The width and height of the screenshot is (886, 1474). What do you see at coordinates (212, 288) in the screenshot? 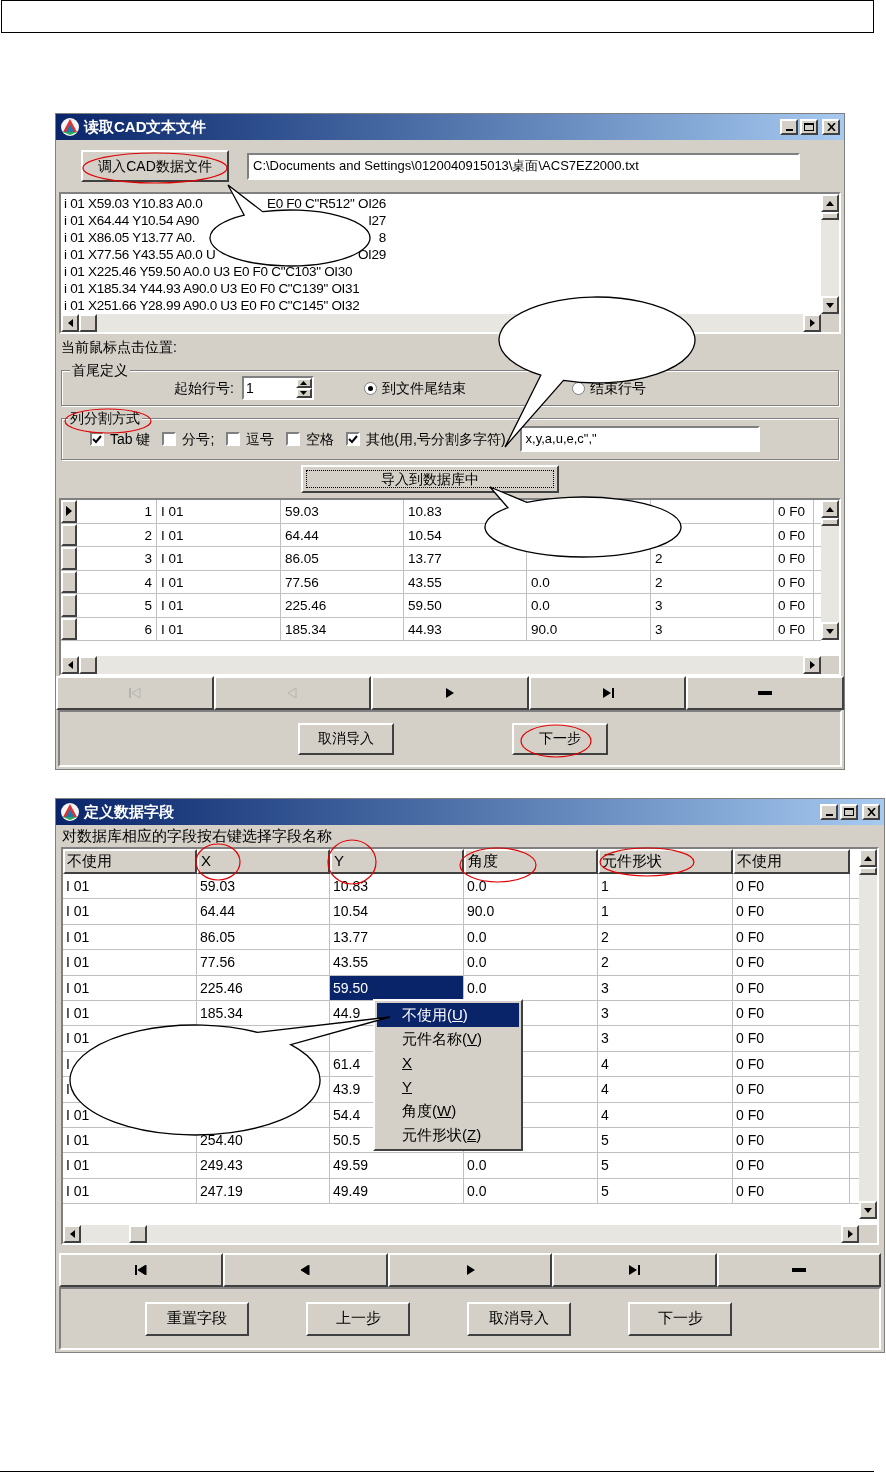
I see `text-line: i 01 X185.34 Y44.93 A90.0 U3 E0 F0 C"C139" OI31` at bounding box center [212, 288].